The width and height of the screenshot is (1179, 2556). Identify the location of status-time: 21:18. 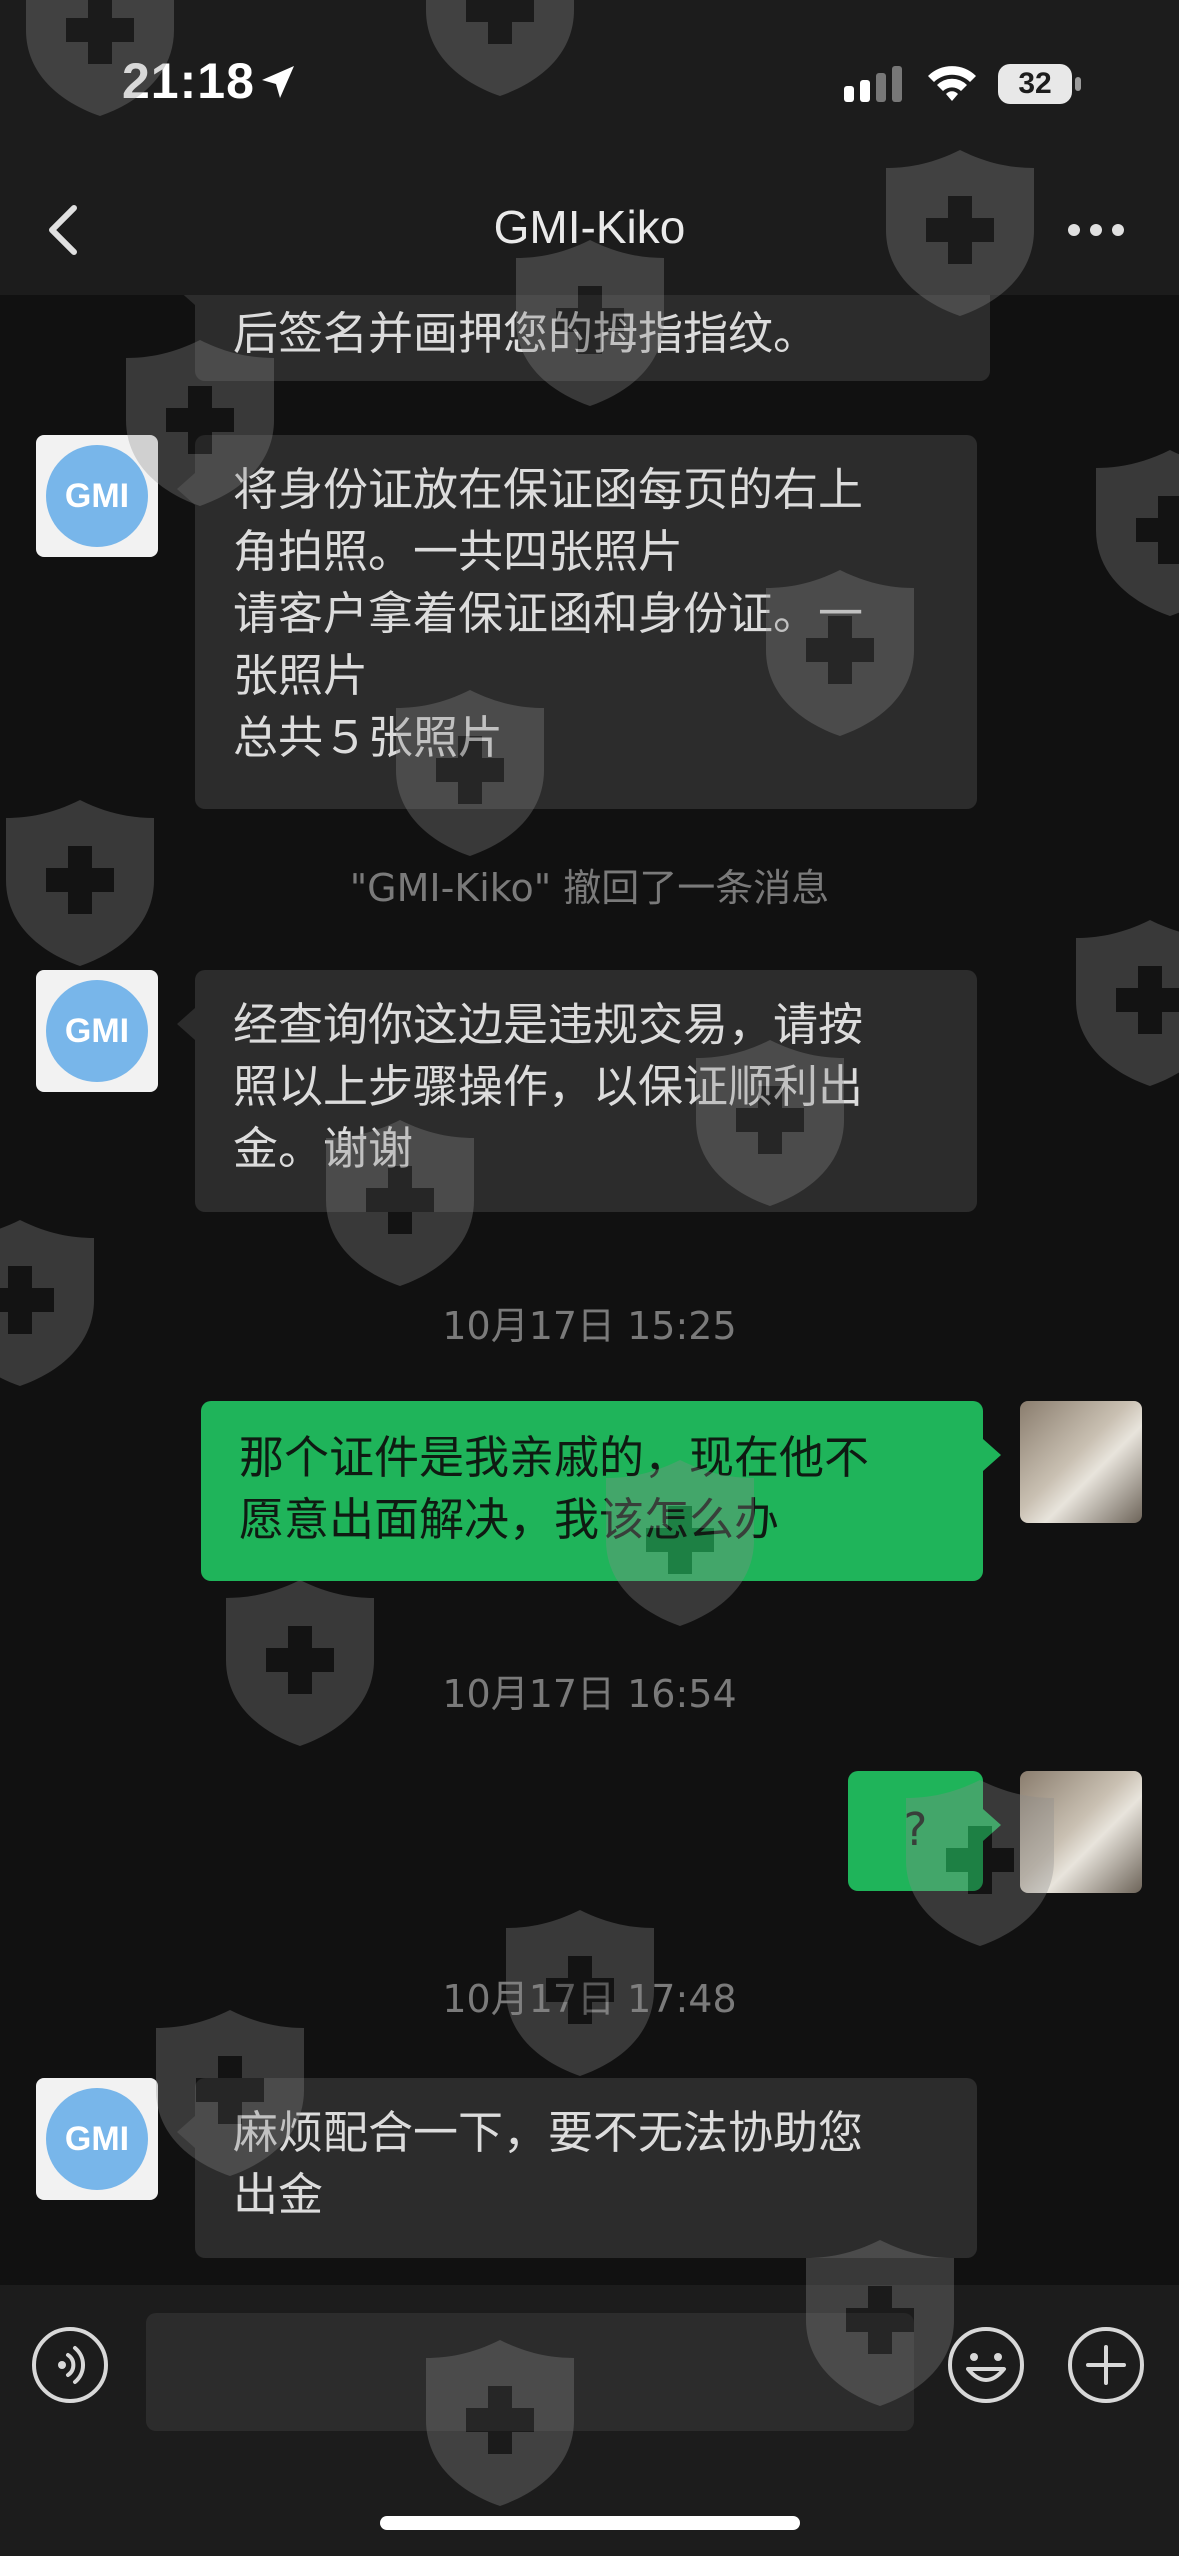
(188, 81).